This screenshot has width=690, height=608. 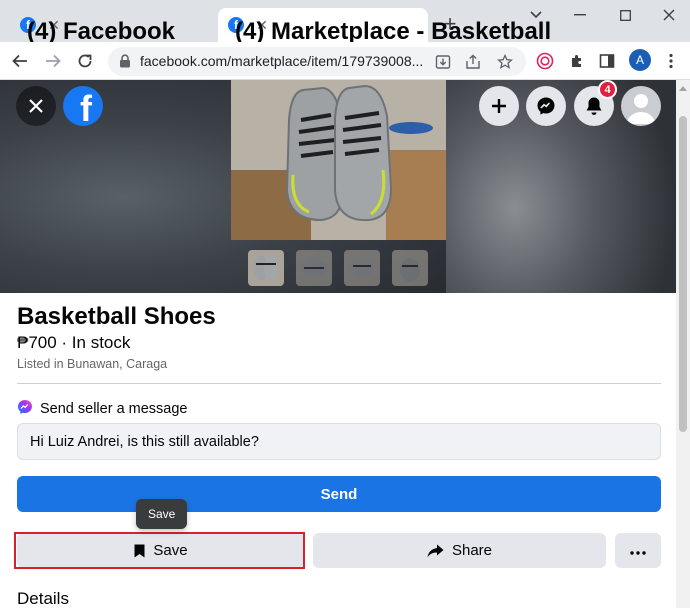 What do you see at coordinates (435, 551) in the screenshot?
I see `share-arrow-icon` at bounding box center [435, 551].